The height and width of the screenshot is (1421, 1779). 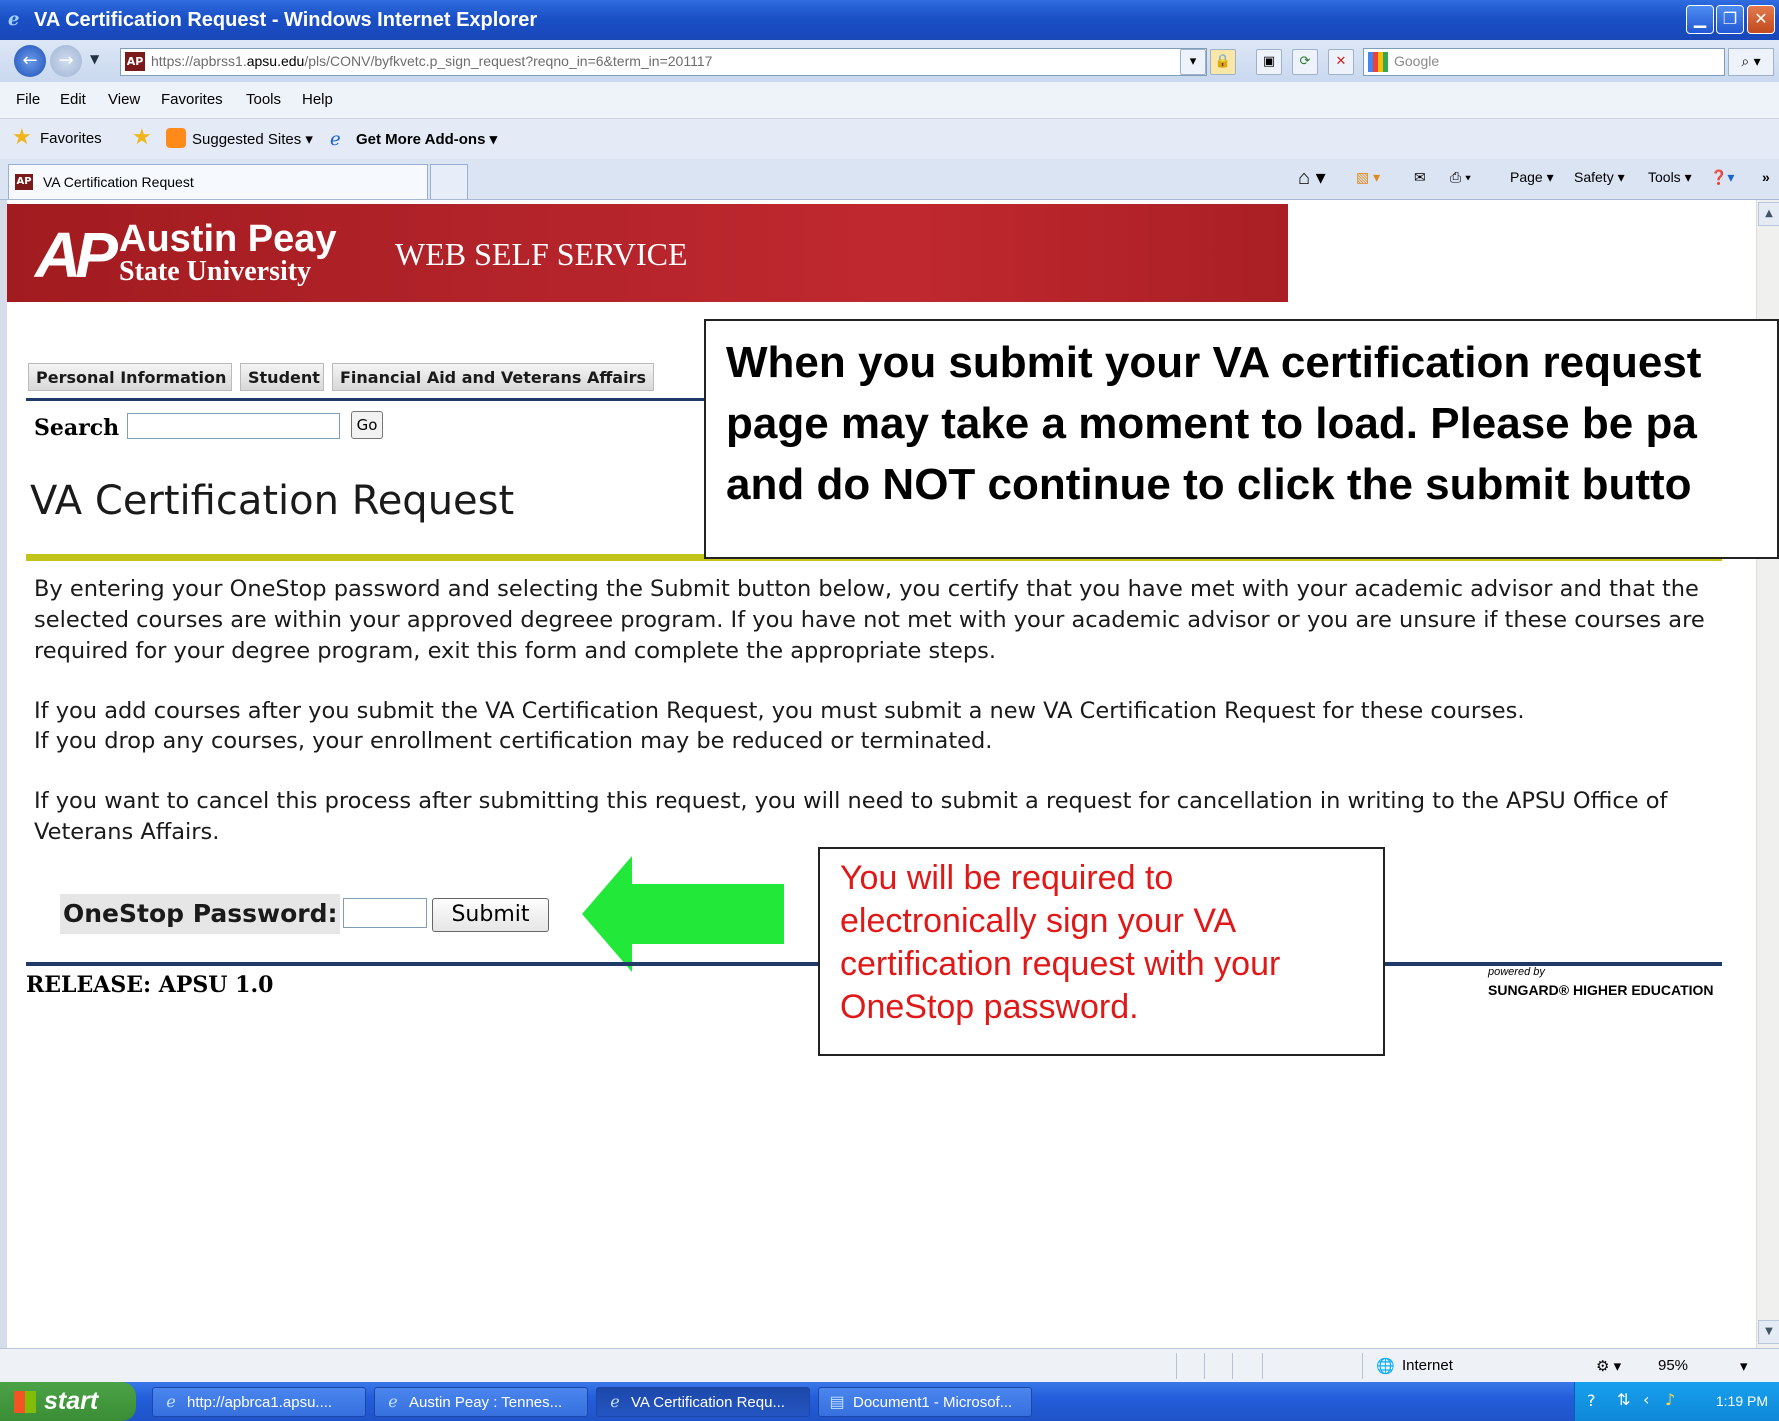 I want to click on ie-logo-icon: ℯ, so click(x=14, y=19).